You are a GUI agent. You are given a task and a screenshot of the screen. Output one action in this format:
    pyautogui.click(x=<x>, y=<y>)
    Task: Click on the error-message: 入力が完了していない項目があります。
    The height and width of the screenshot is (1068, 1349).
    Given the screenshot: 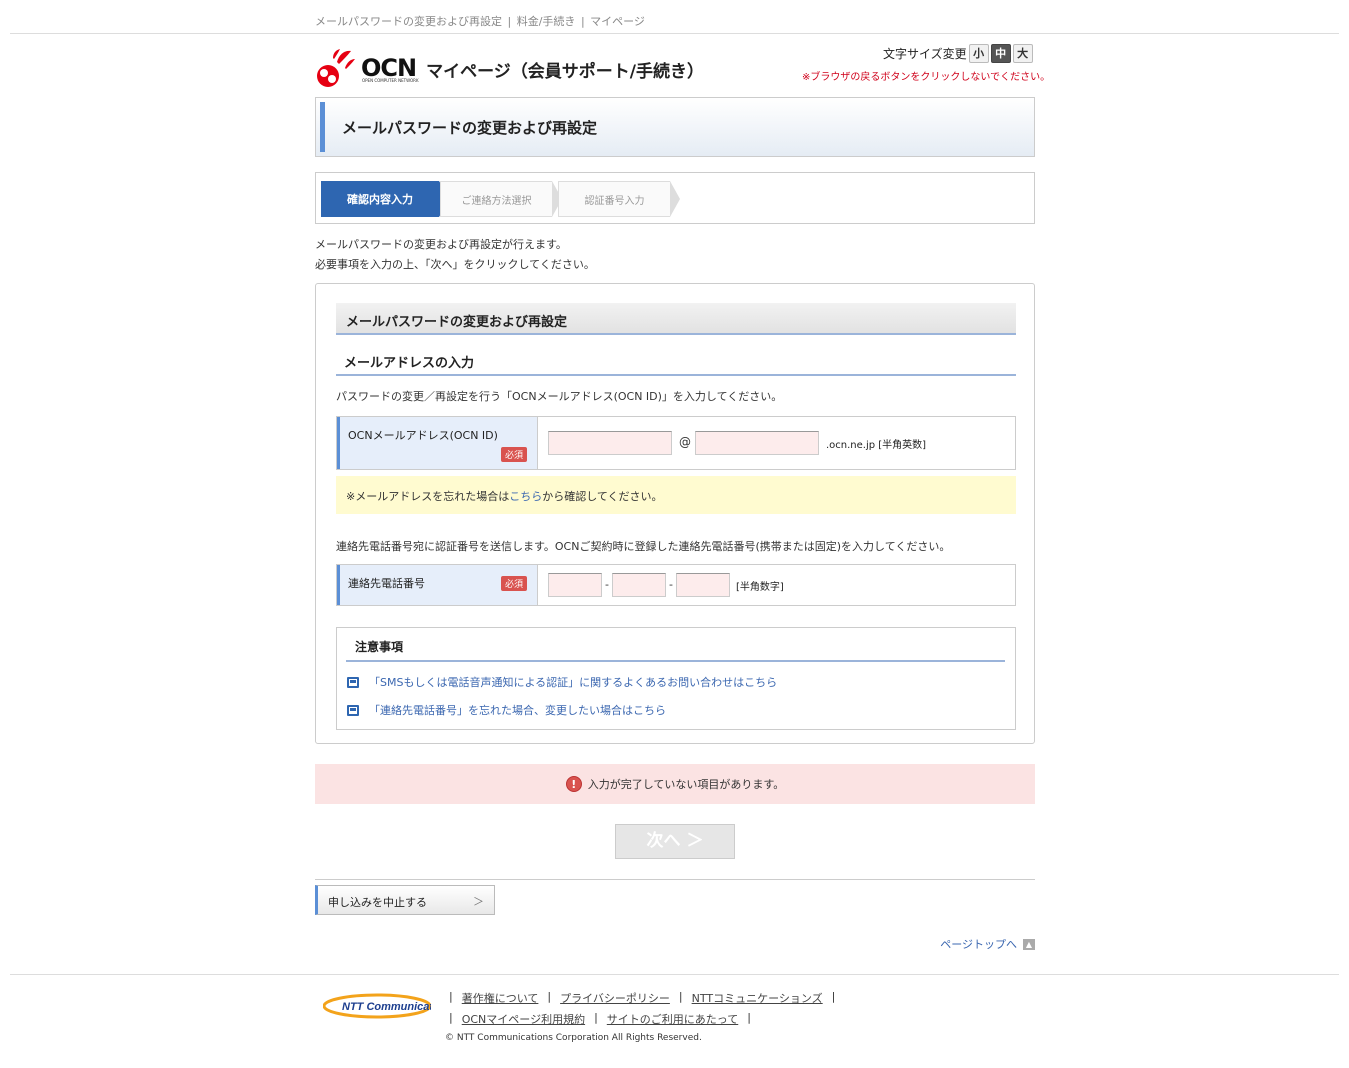 What is the action you would take?
    pyautogui.click(x=686, y=784)
    